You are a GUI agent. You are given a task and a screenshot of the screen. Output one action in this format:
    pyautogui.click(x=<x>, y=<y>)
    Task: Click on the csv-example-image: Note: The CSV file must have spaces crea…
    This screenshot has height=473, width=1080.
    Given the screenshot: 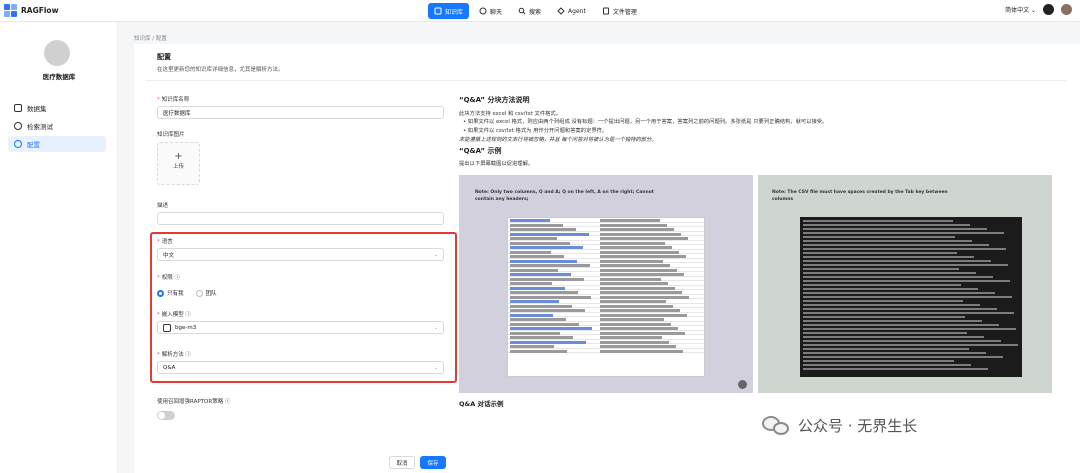 What is the action you would take?
    pyautogui.click(x=905, y=284)
    